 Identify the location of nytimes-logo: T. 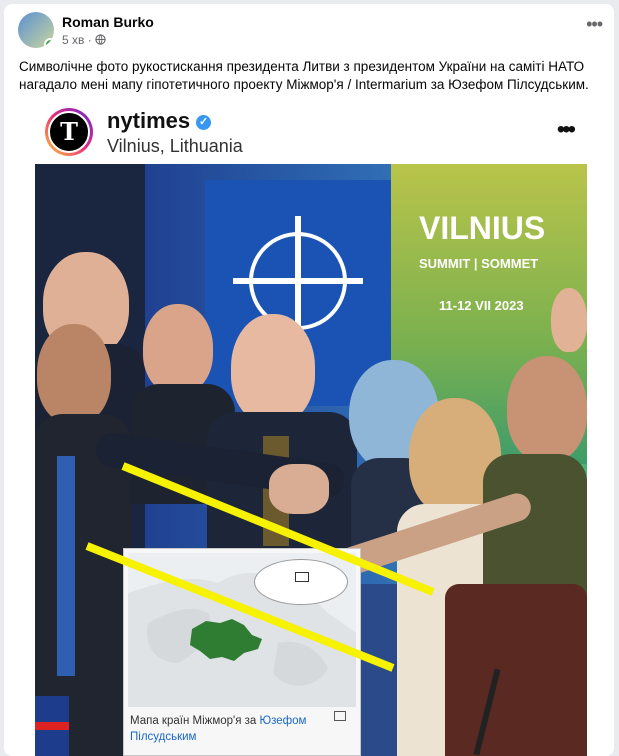
(69, 132).